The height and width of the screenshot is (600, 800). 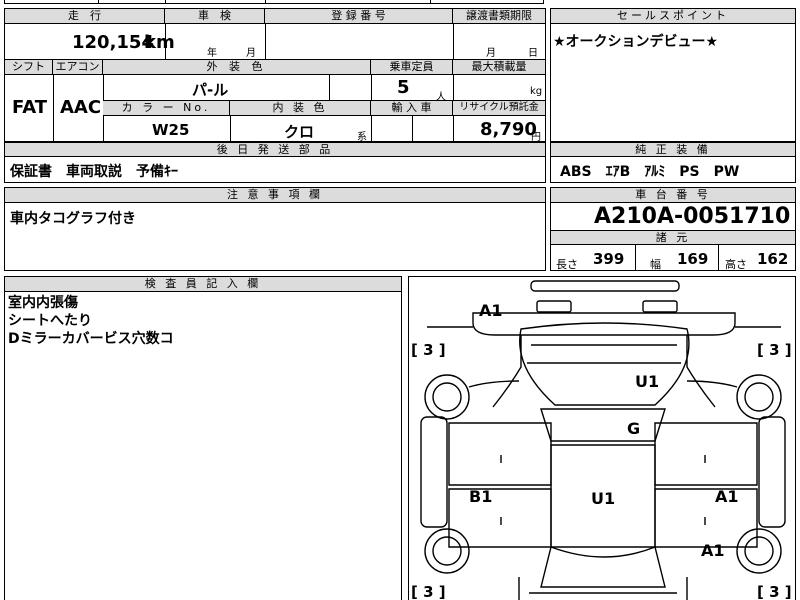 What do you see at coordinates (481, 496) in the screenshot?
I see `mark-b1: B1` at bounding box center [481, 496].